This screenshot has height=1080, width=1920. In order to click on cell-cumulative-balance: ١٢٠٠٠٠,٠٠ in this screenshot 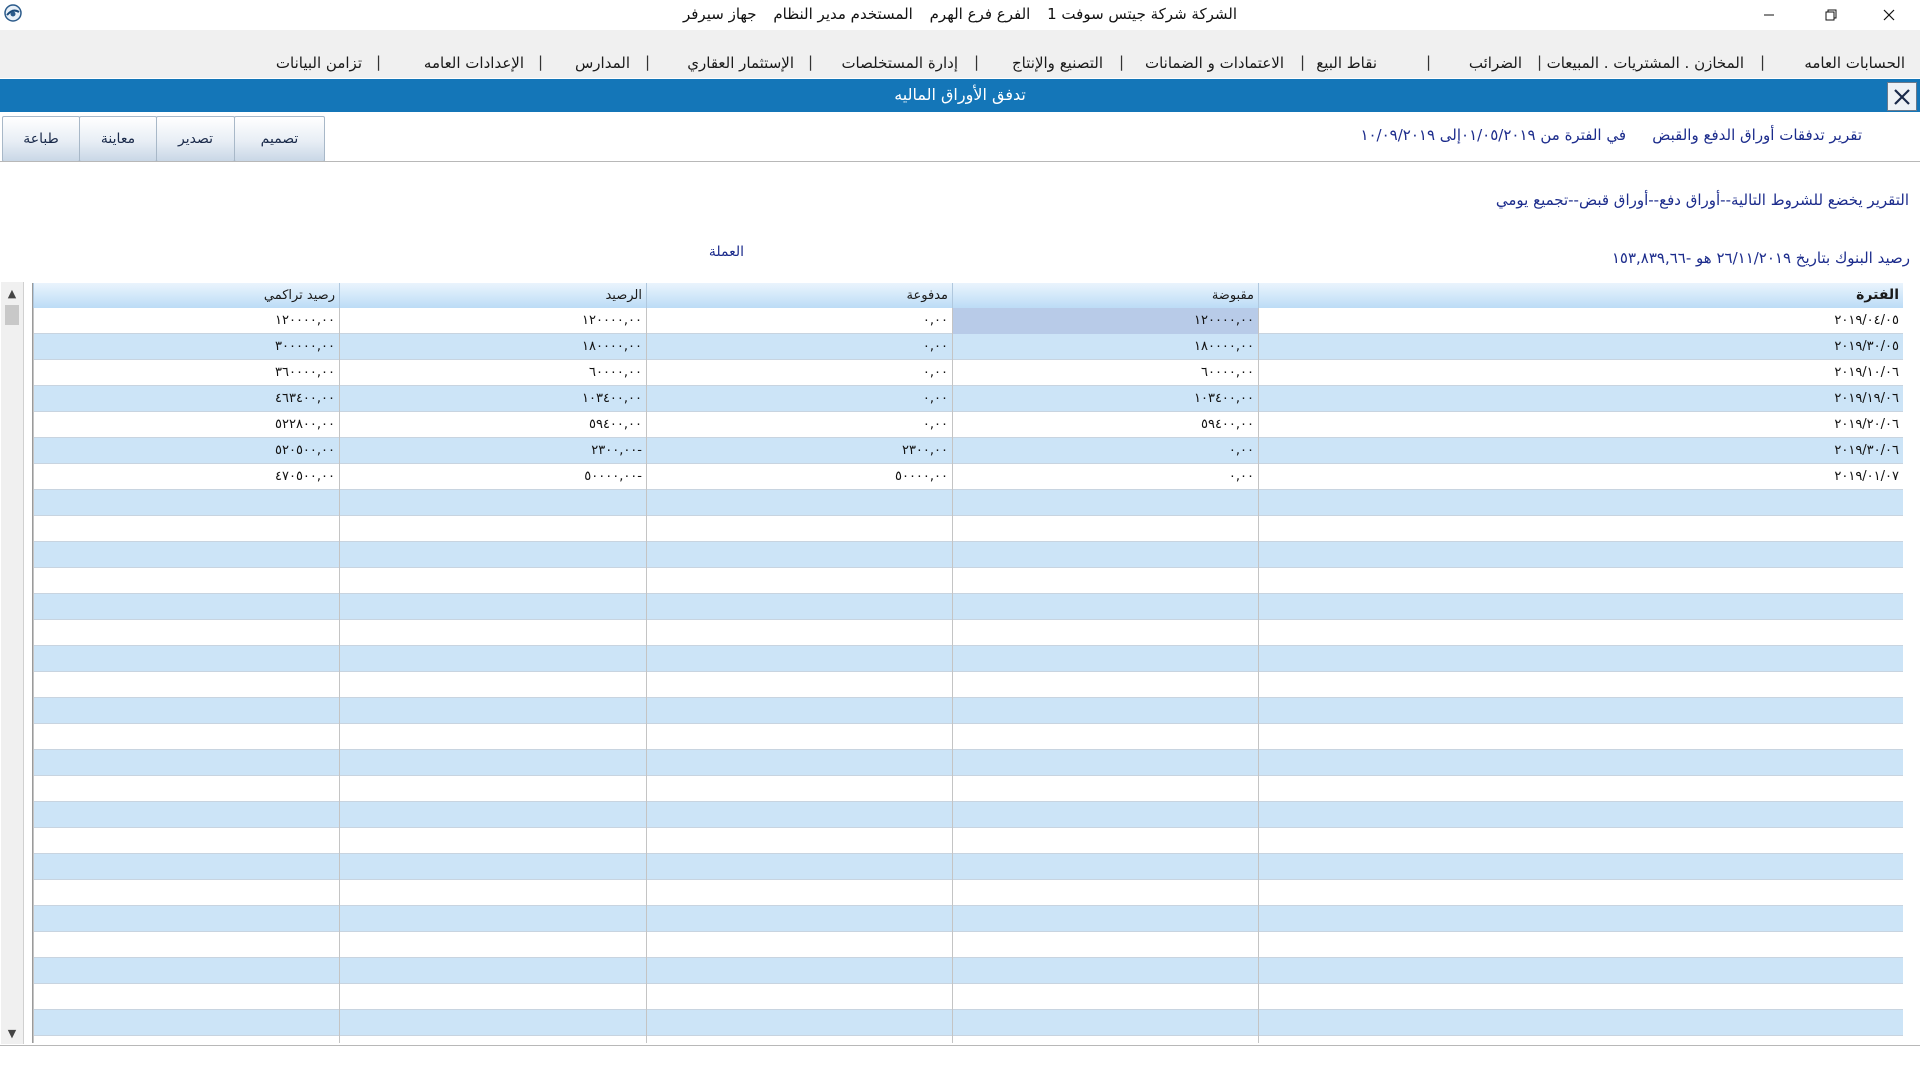, I will do `click(186, 321)`.